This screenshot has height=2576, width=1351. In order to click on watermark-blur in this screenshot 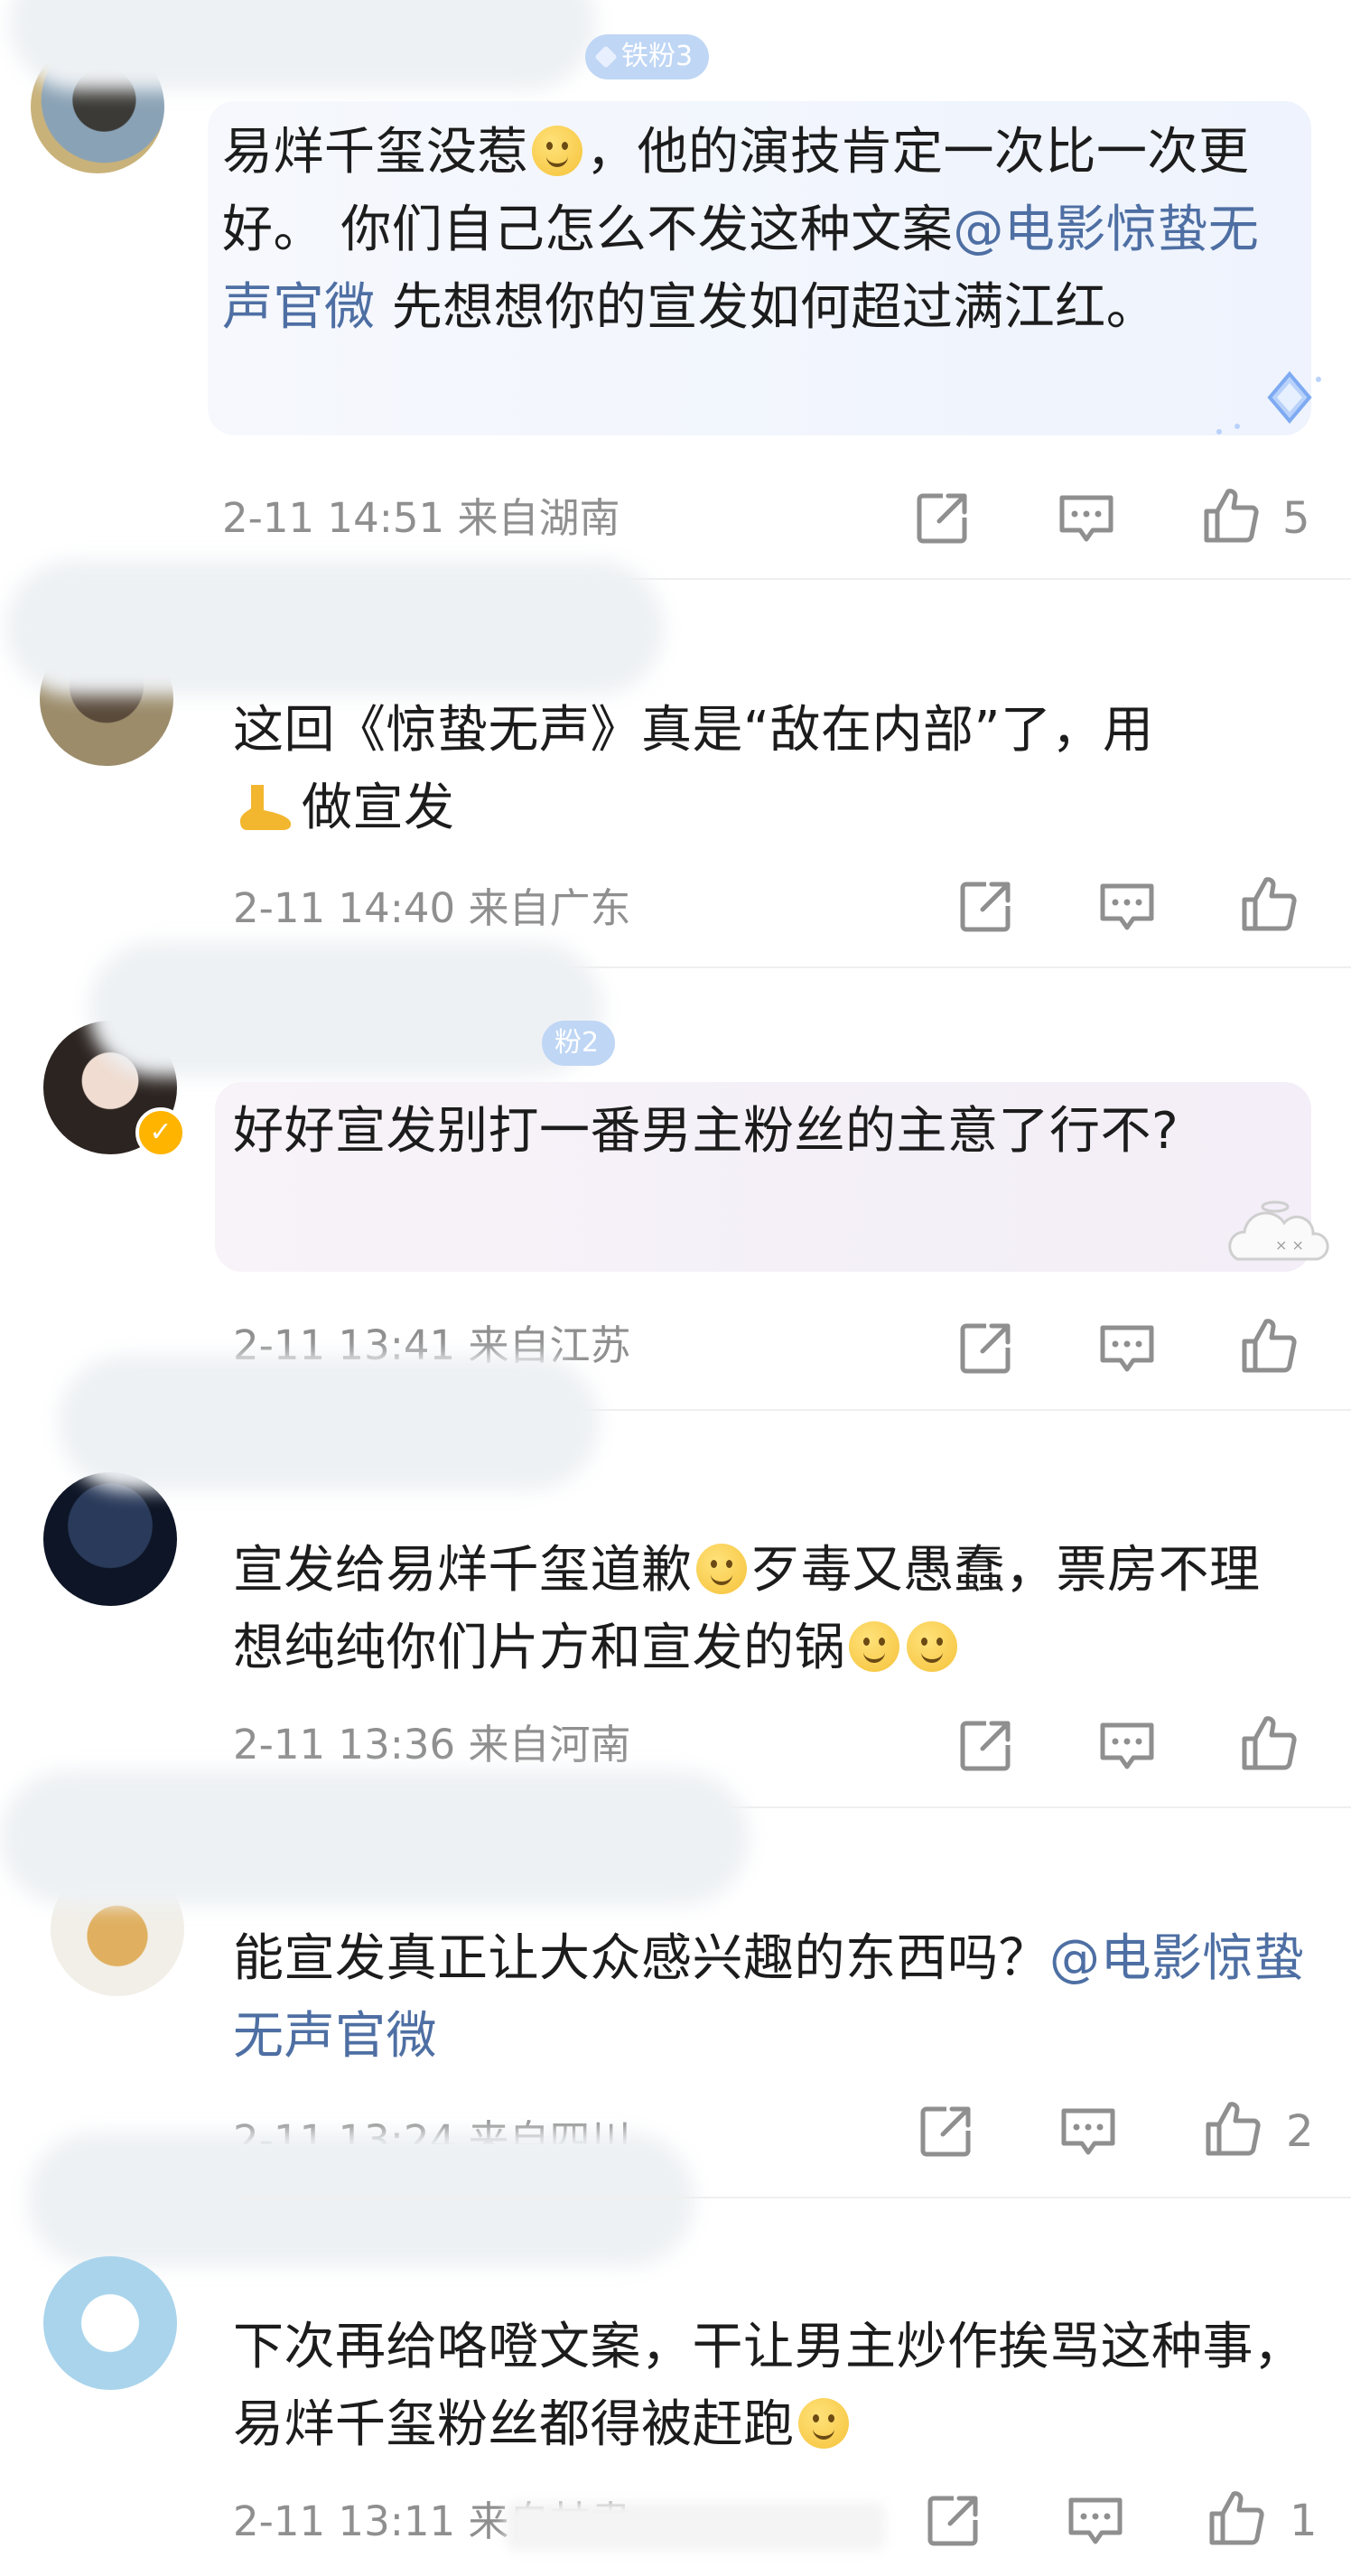, I will do `click(695, 2526)`.